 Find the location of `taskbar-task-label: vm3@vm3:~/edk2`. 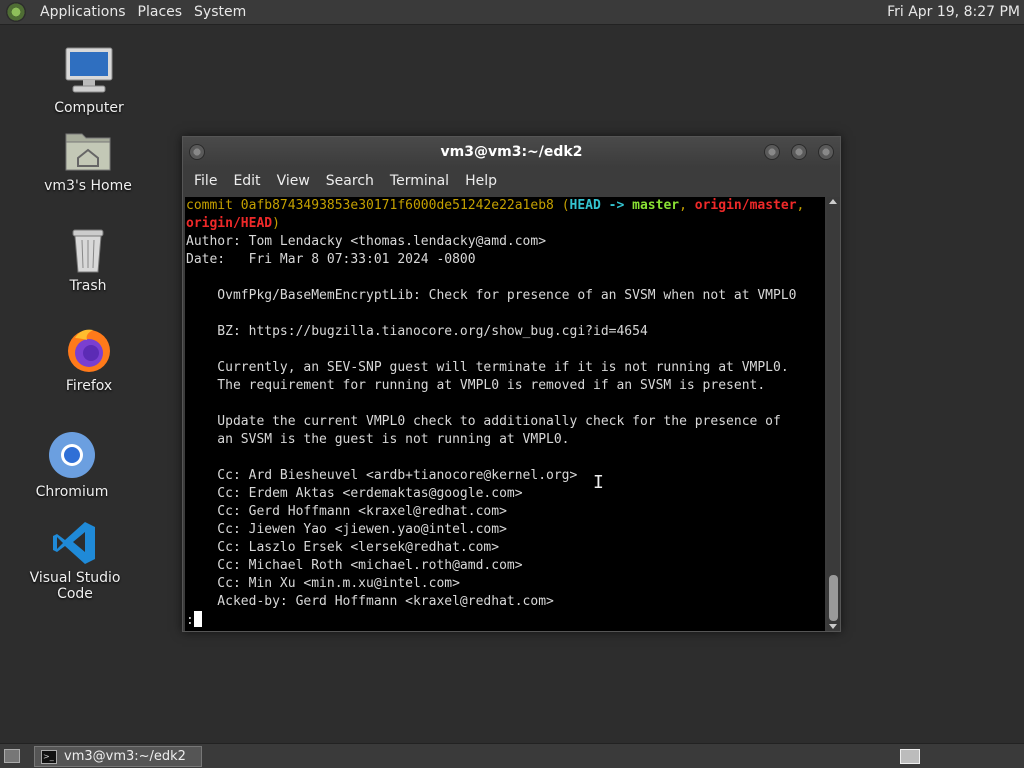

taskbar-task-label: vm3@vm3:~/edk2 is located at coordinates (125, 756).